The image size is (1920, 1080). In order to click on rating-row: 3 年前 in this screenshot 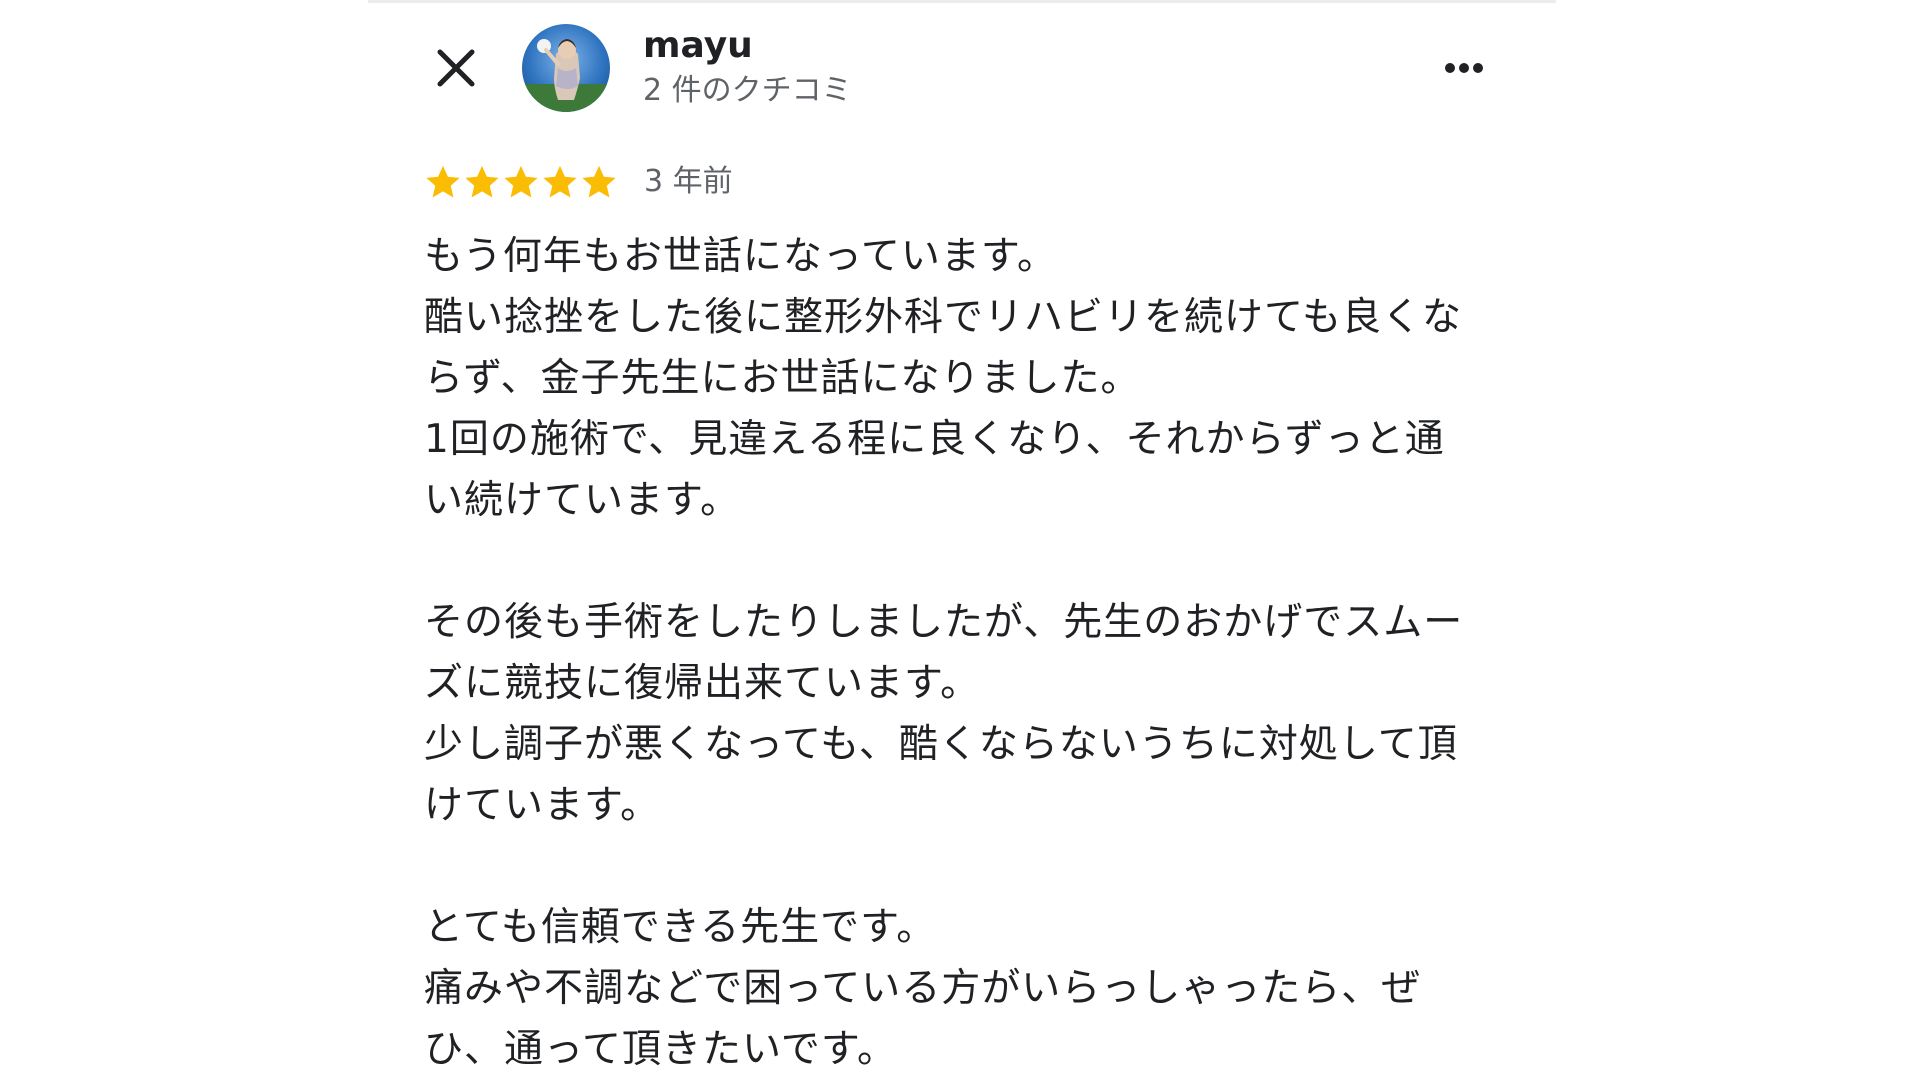, I will do `click(578, 182)`.